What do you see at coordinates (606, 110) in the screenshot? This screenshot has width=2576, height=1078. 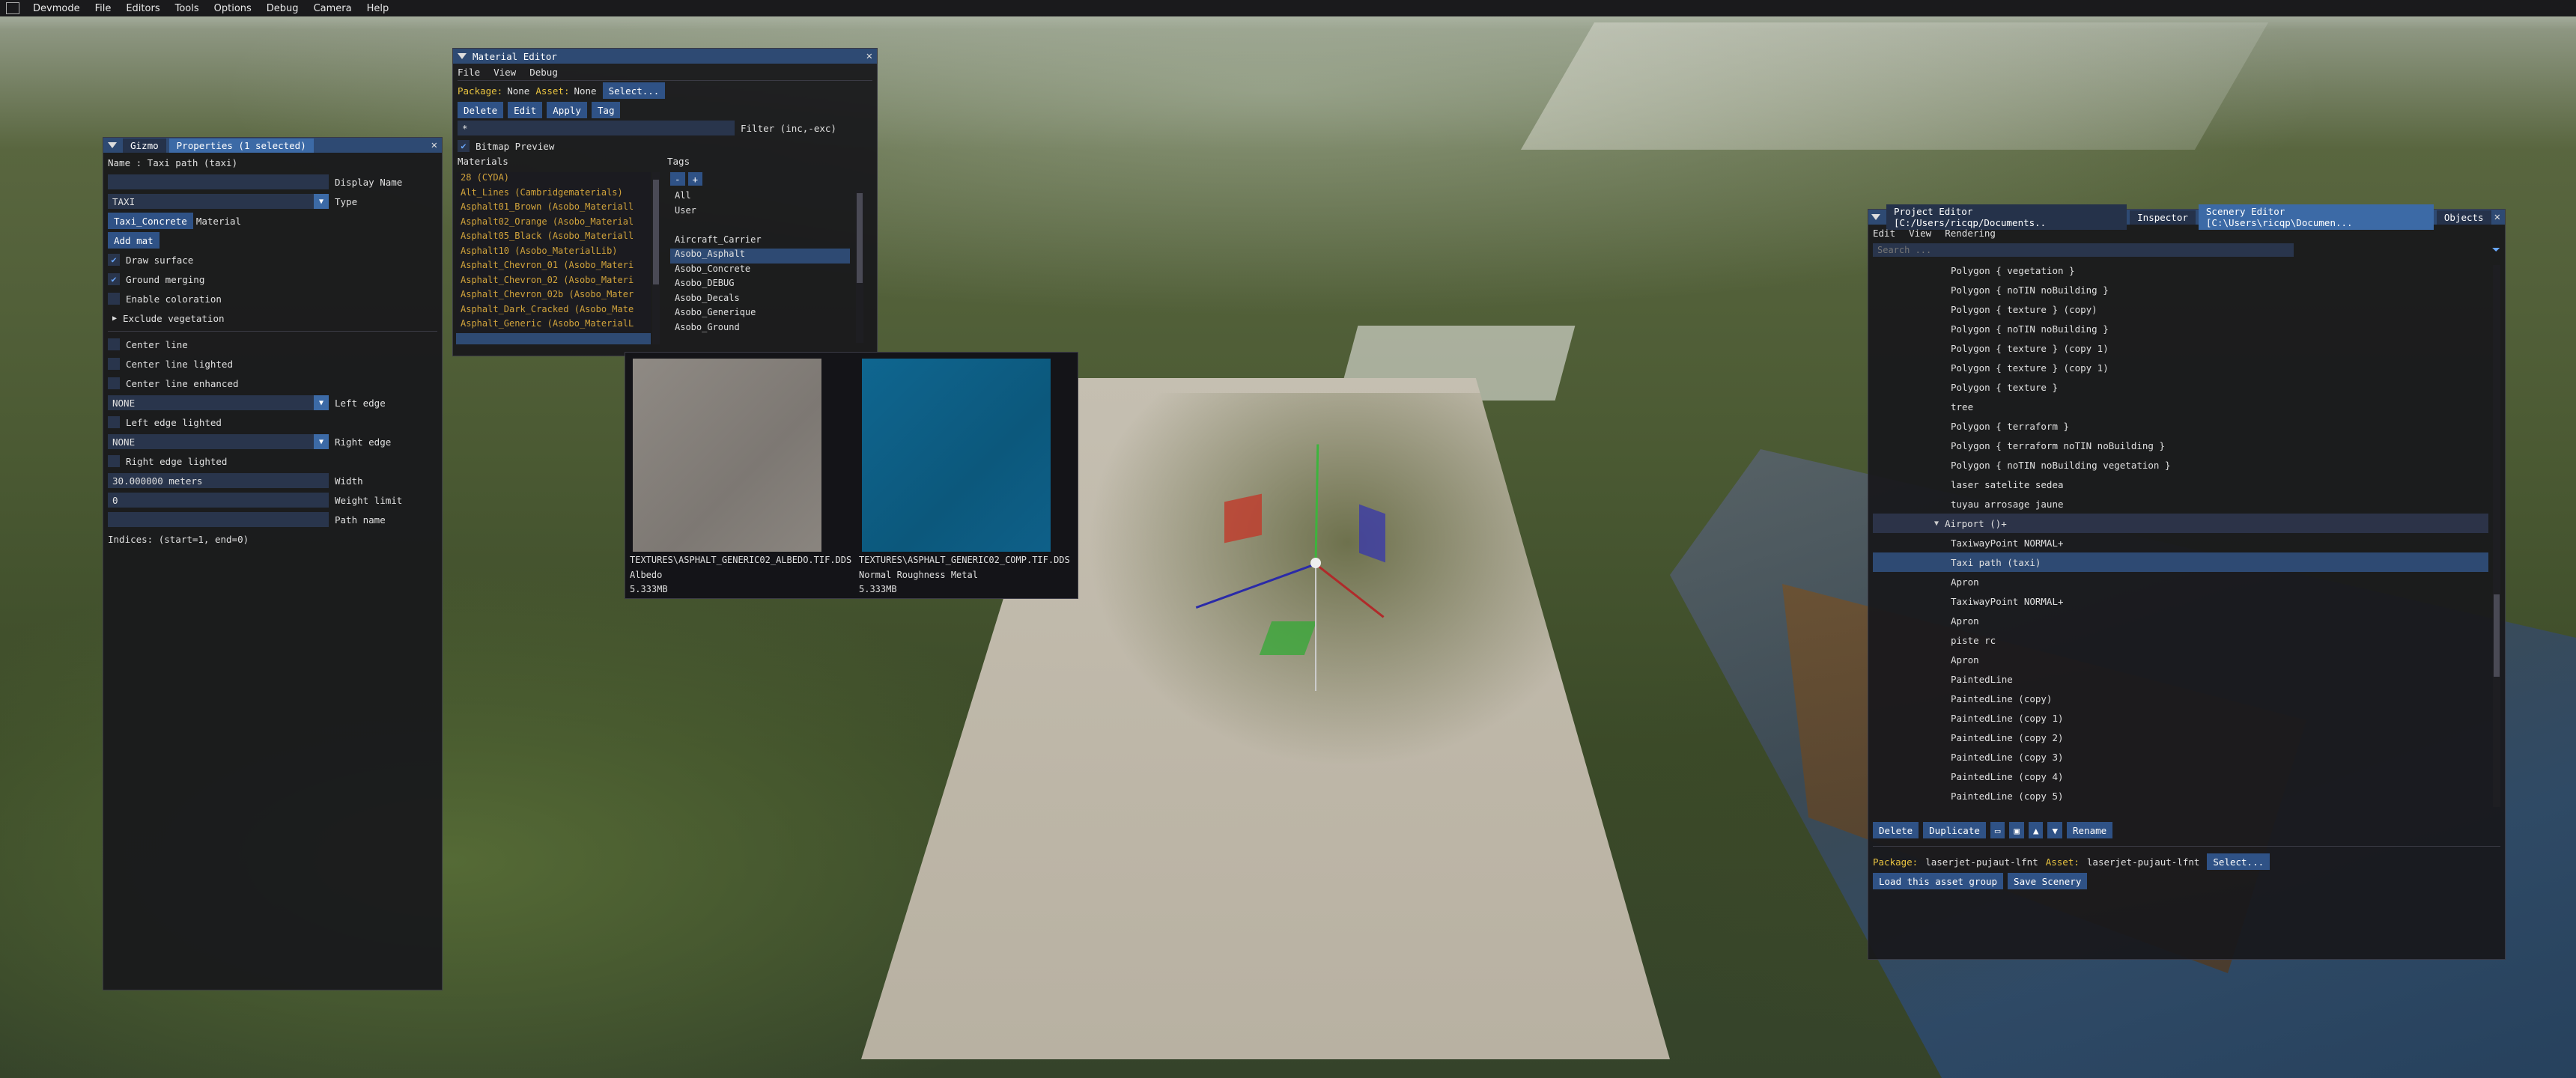 I see `tag-button: Tag` at bounding box center [606, 110].